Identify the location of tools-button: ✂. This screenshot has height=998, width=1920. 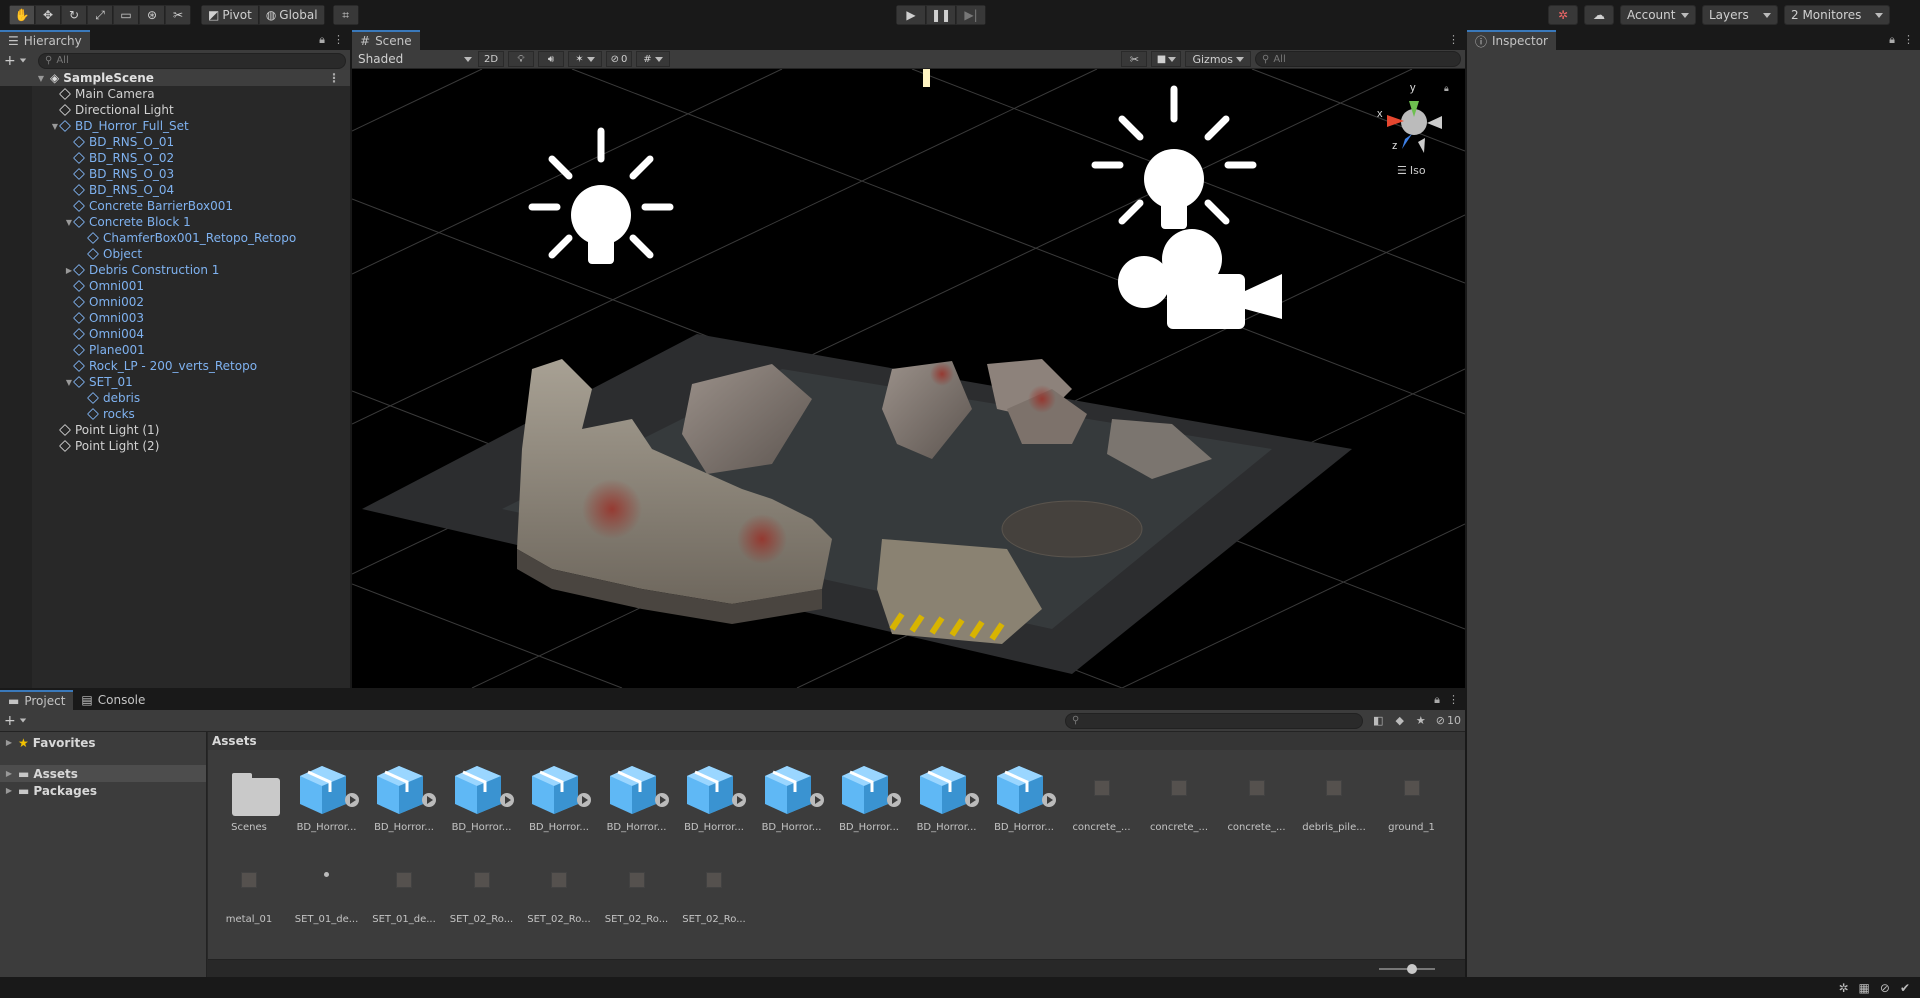
(1134, 59).